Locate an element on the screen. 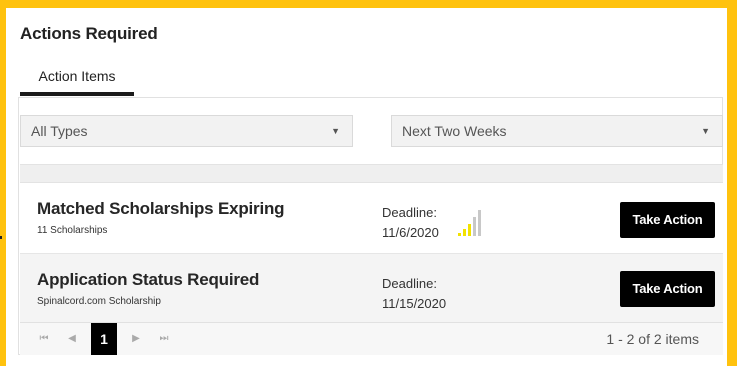 The height and width of the screenshot is (366, 737). list-header is located at coordinates (371, 173).